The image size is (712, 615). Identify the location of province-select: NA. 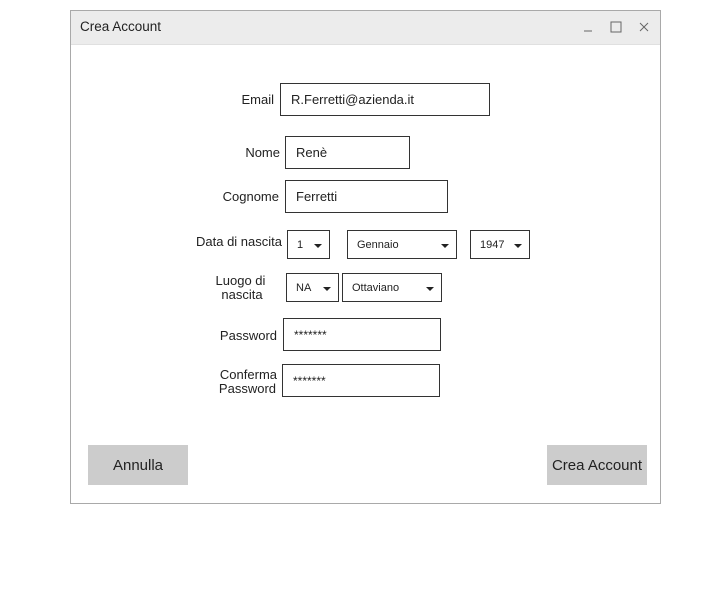
(312, 287).